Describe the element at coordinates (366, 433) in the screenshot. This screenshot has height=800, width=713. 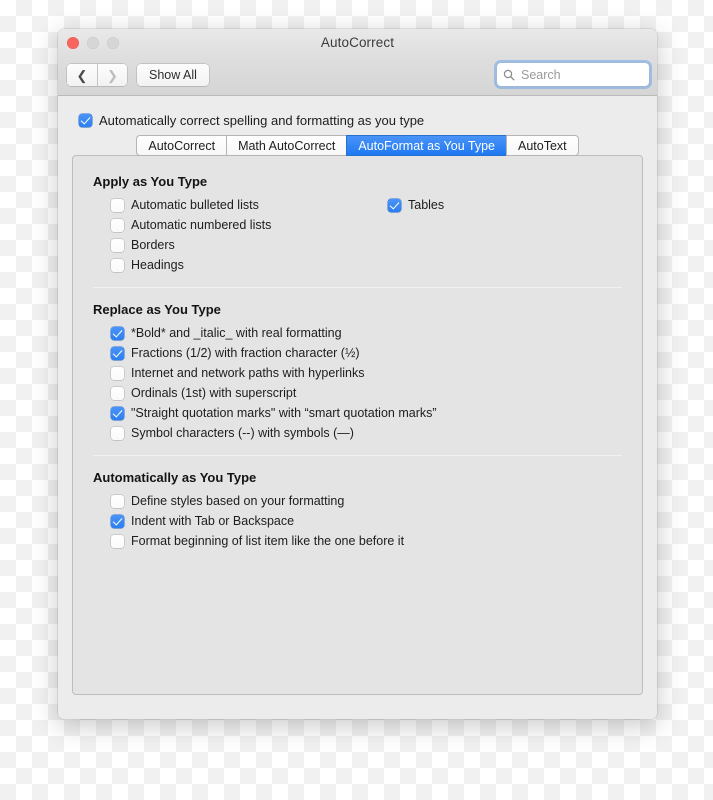
I see `option-symbol-characters: Symbol characters (--) with symbols (—)` at that location.